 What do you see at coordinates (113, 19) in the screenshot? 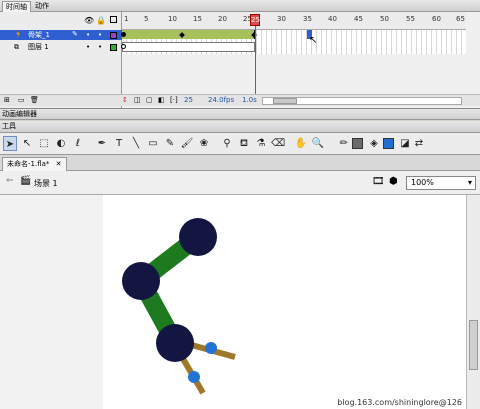
I see `outline-icon` at bounding box center [113, 19].